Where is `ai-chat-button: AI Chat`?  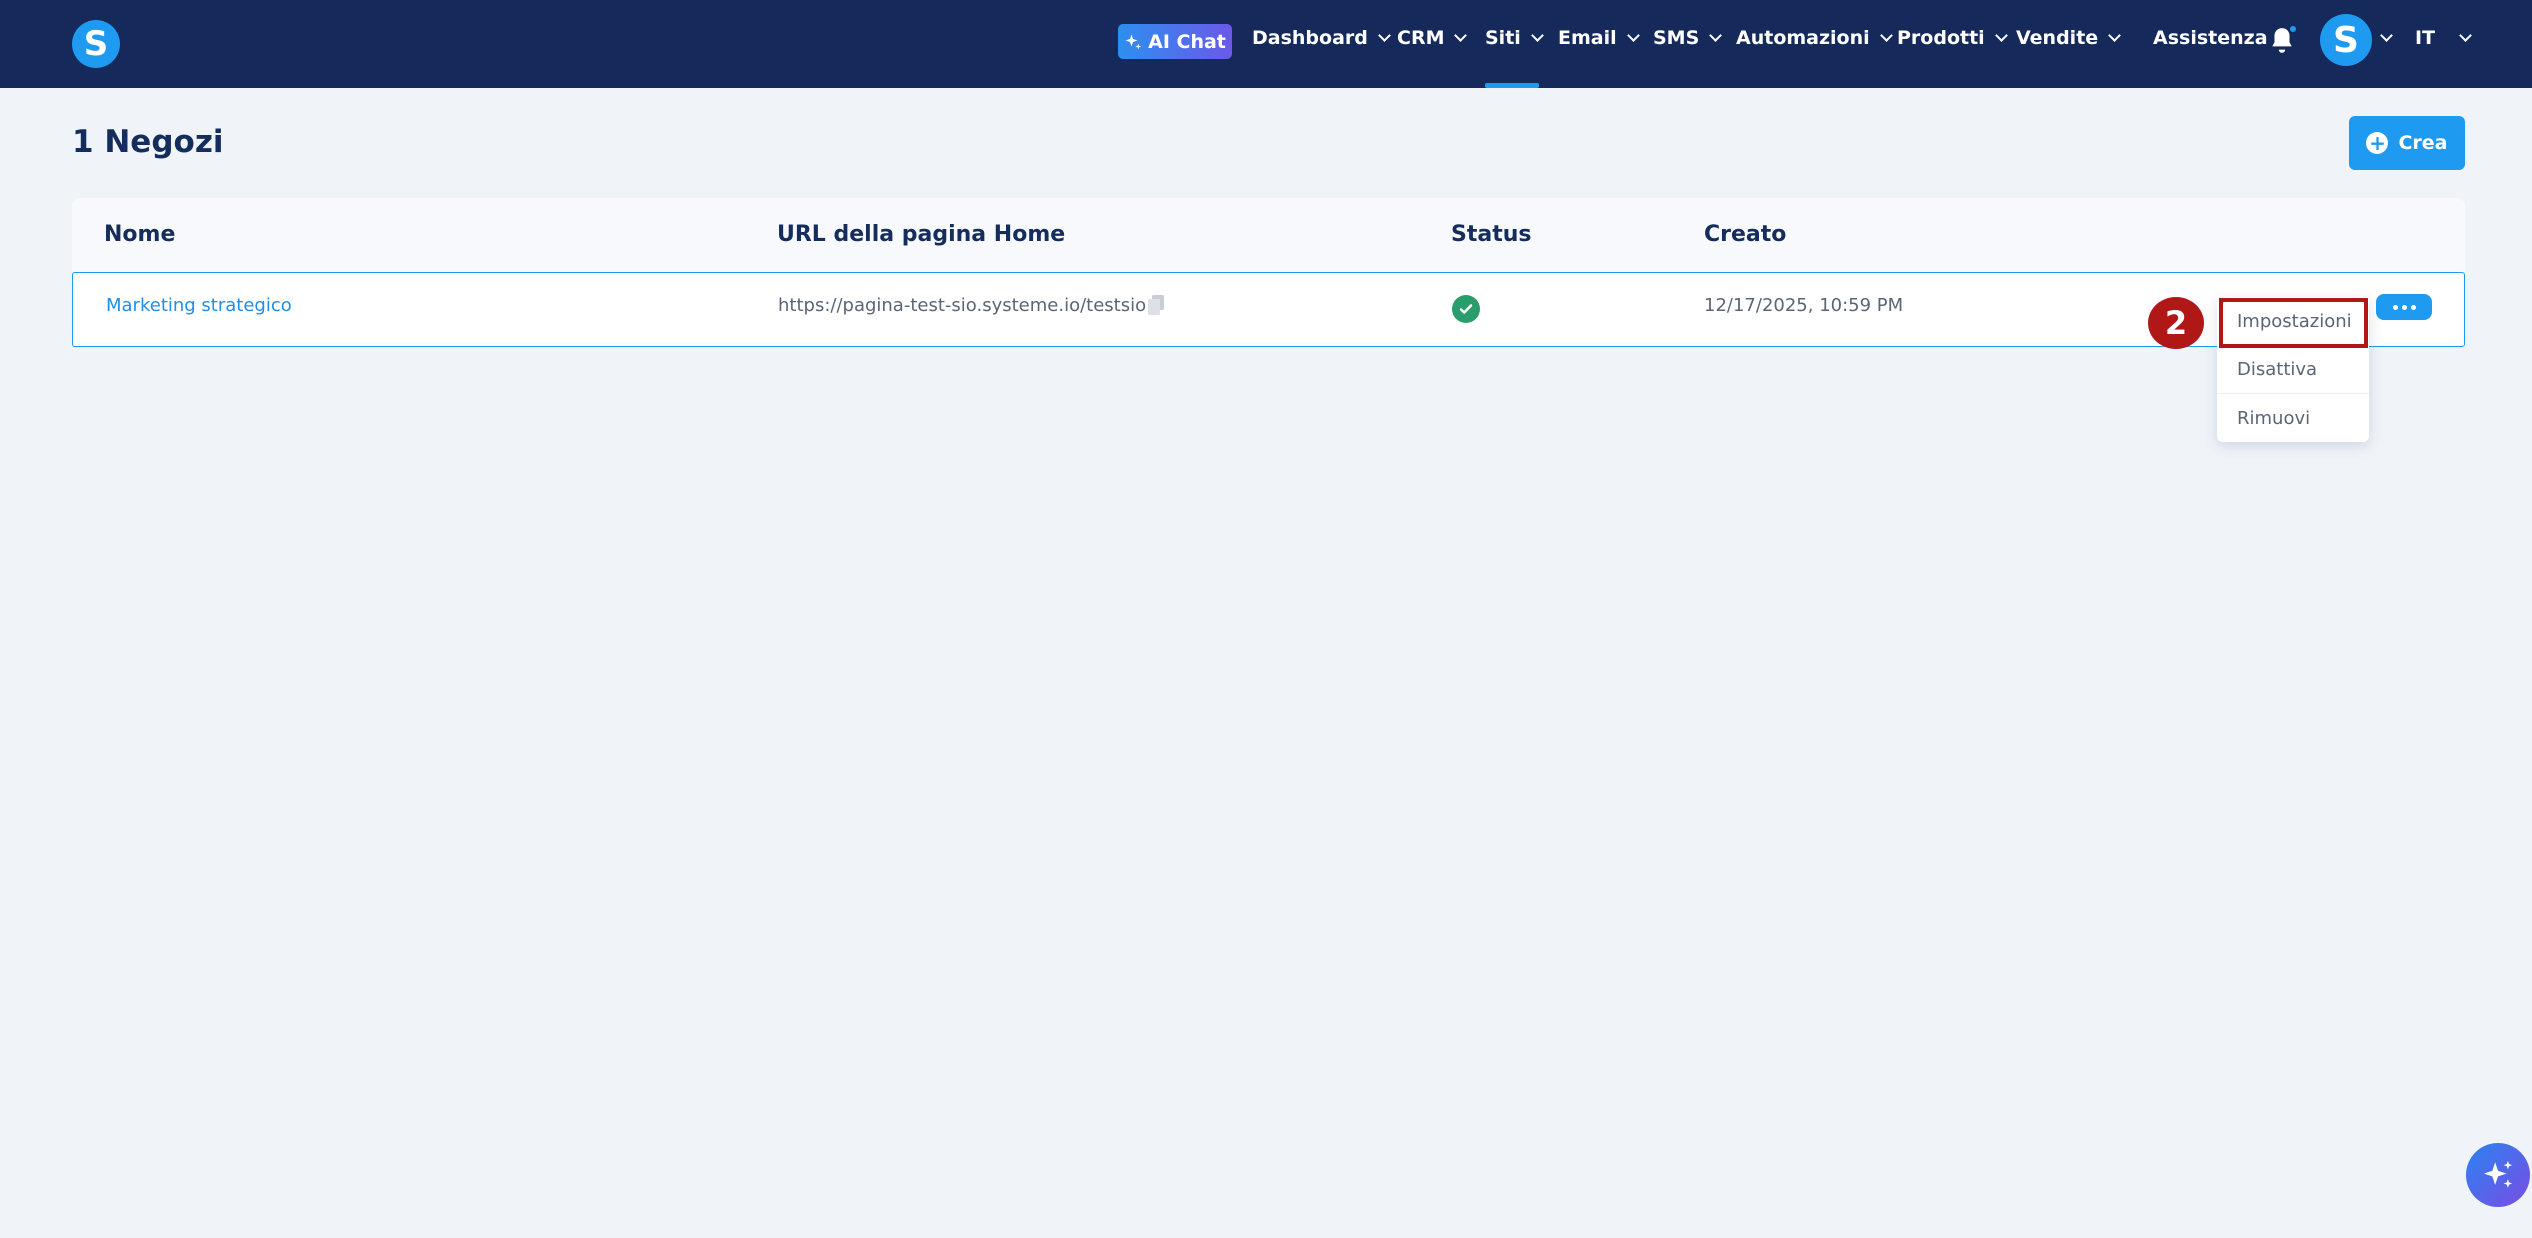 ai-chat-button: AI Chat is located at coordinates (1175, 41).